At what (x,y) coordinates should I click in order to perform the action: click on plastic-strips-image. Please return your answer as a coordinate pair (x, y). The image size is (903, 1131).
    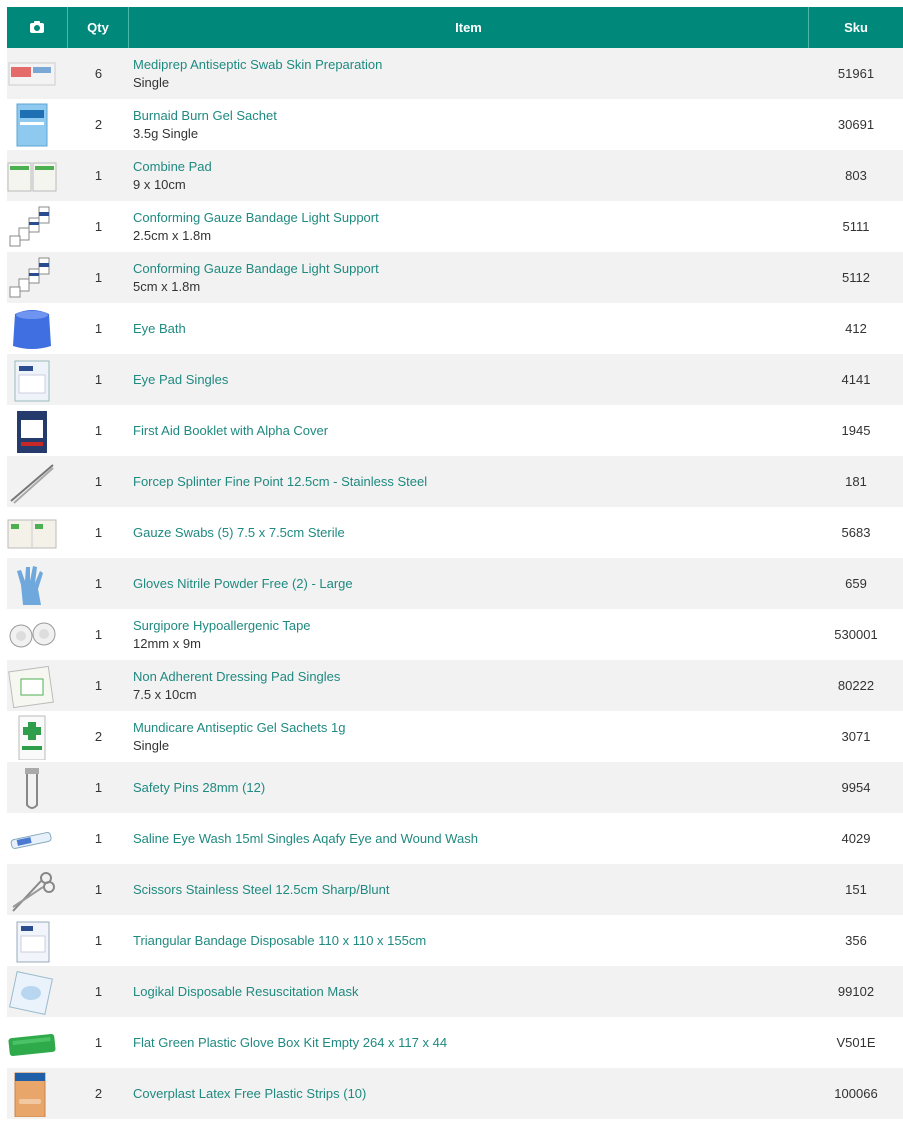
    Looking at the image, I should click on (32, 1094).